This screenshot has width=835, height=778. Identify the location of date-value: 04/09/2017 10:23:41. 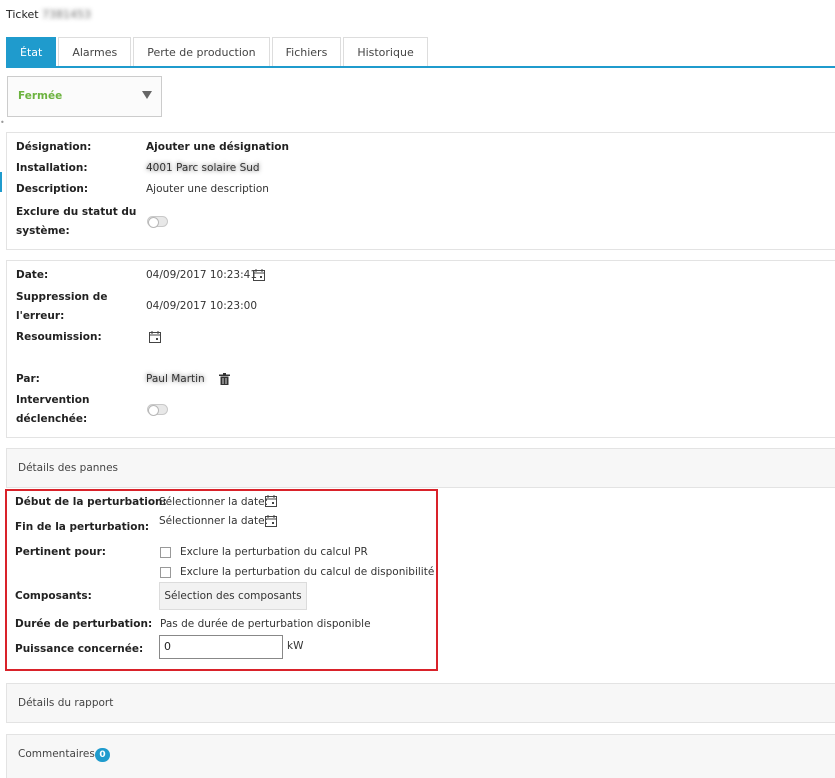
(202, 275).